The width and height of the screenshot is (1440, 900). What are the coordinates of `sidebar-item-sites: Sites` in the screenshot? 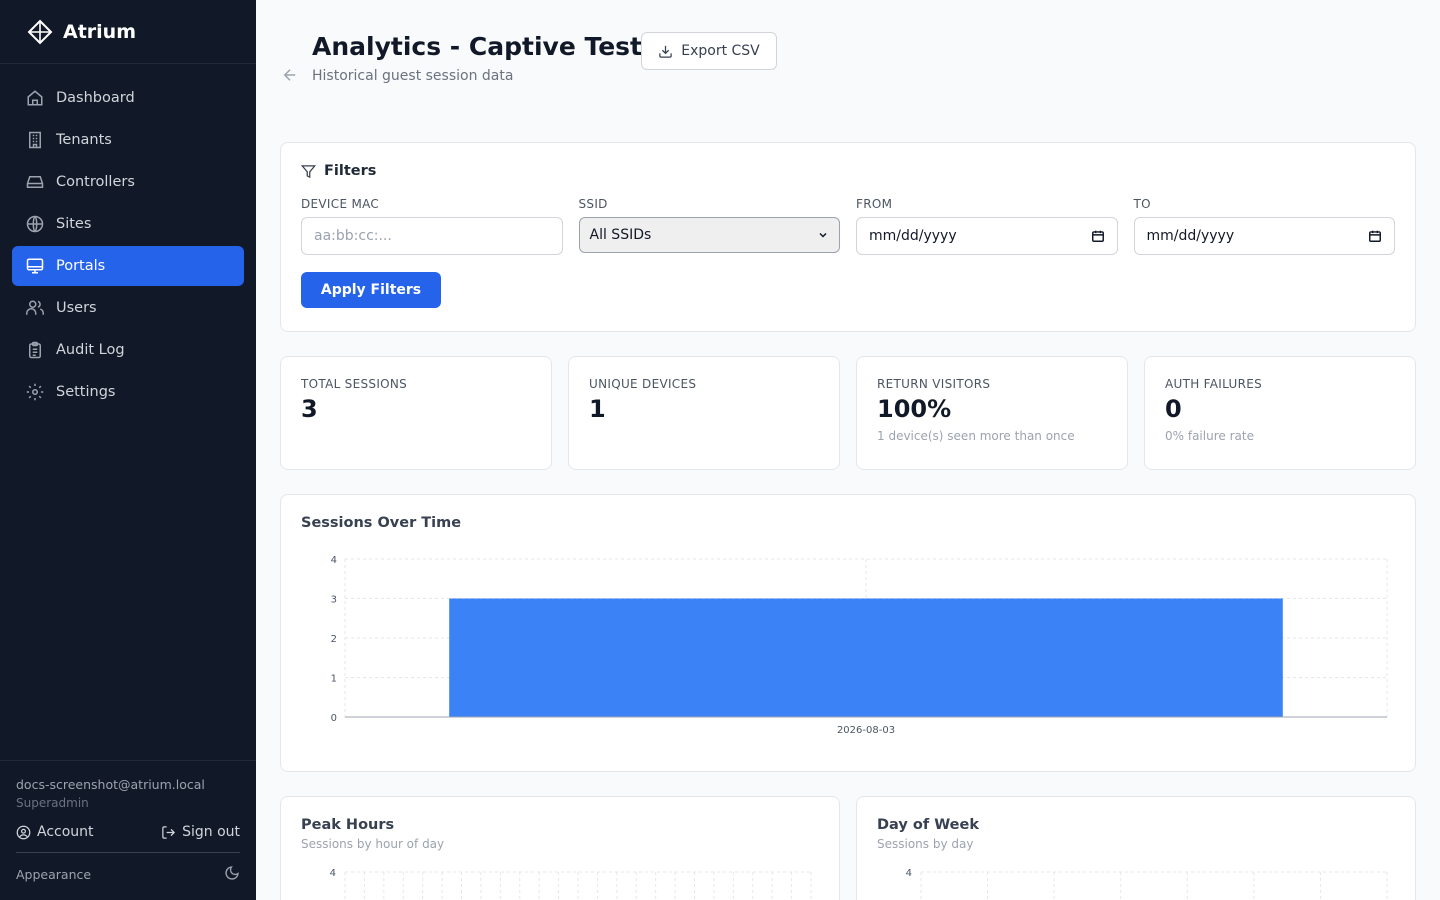 It's located at (128, 224).